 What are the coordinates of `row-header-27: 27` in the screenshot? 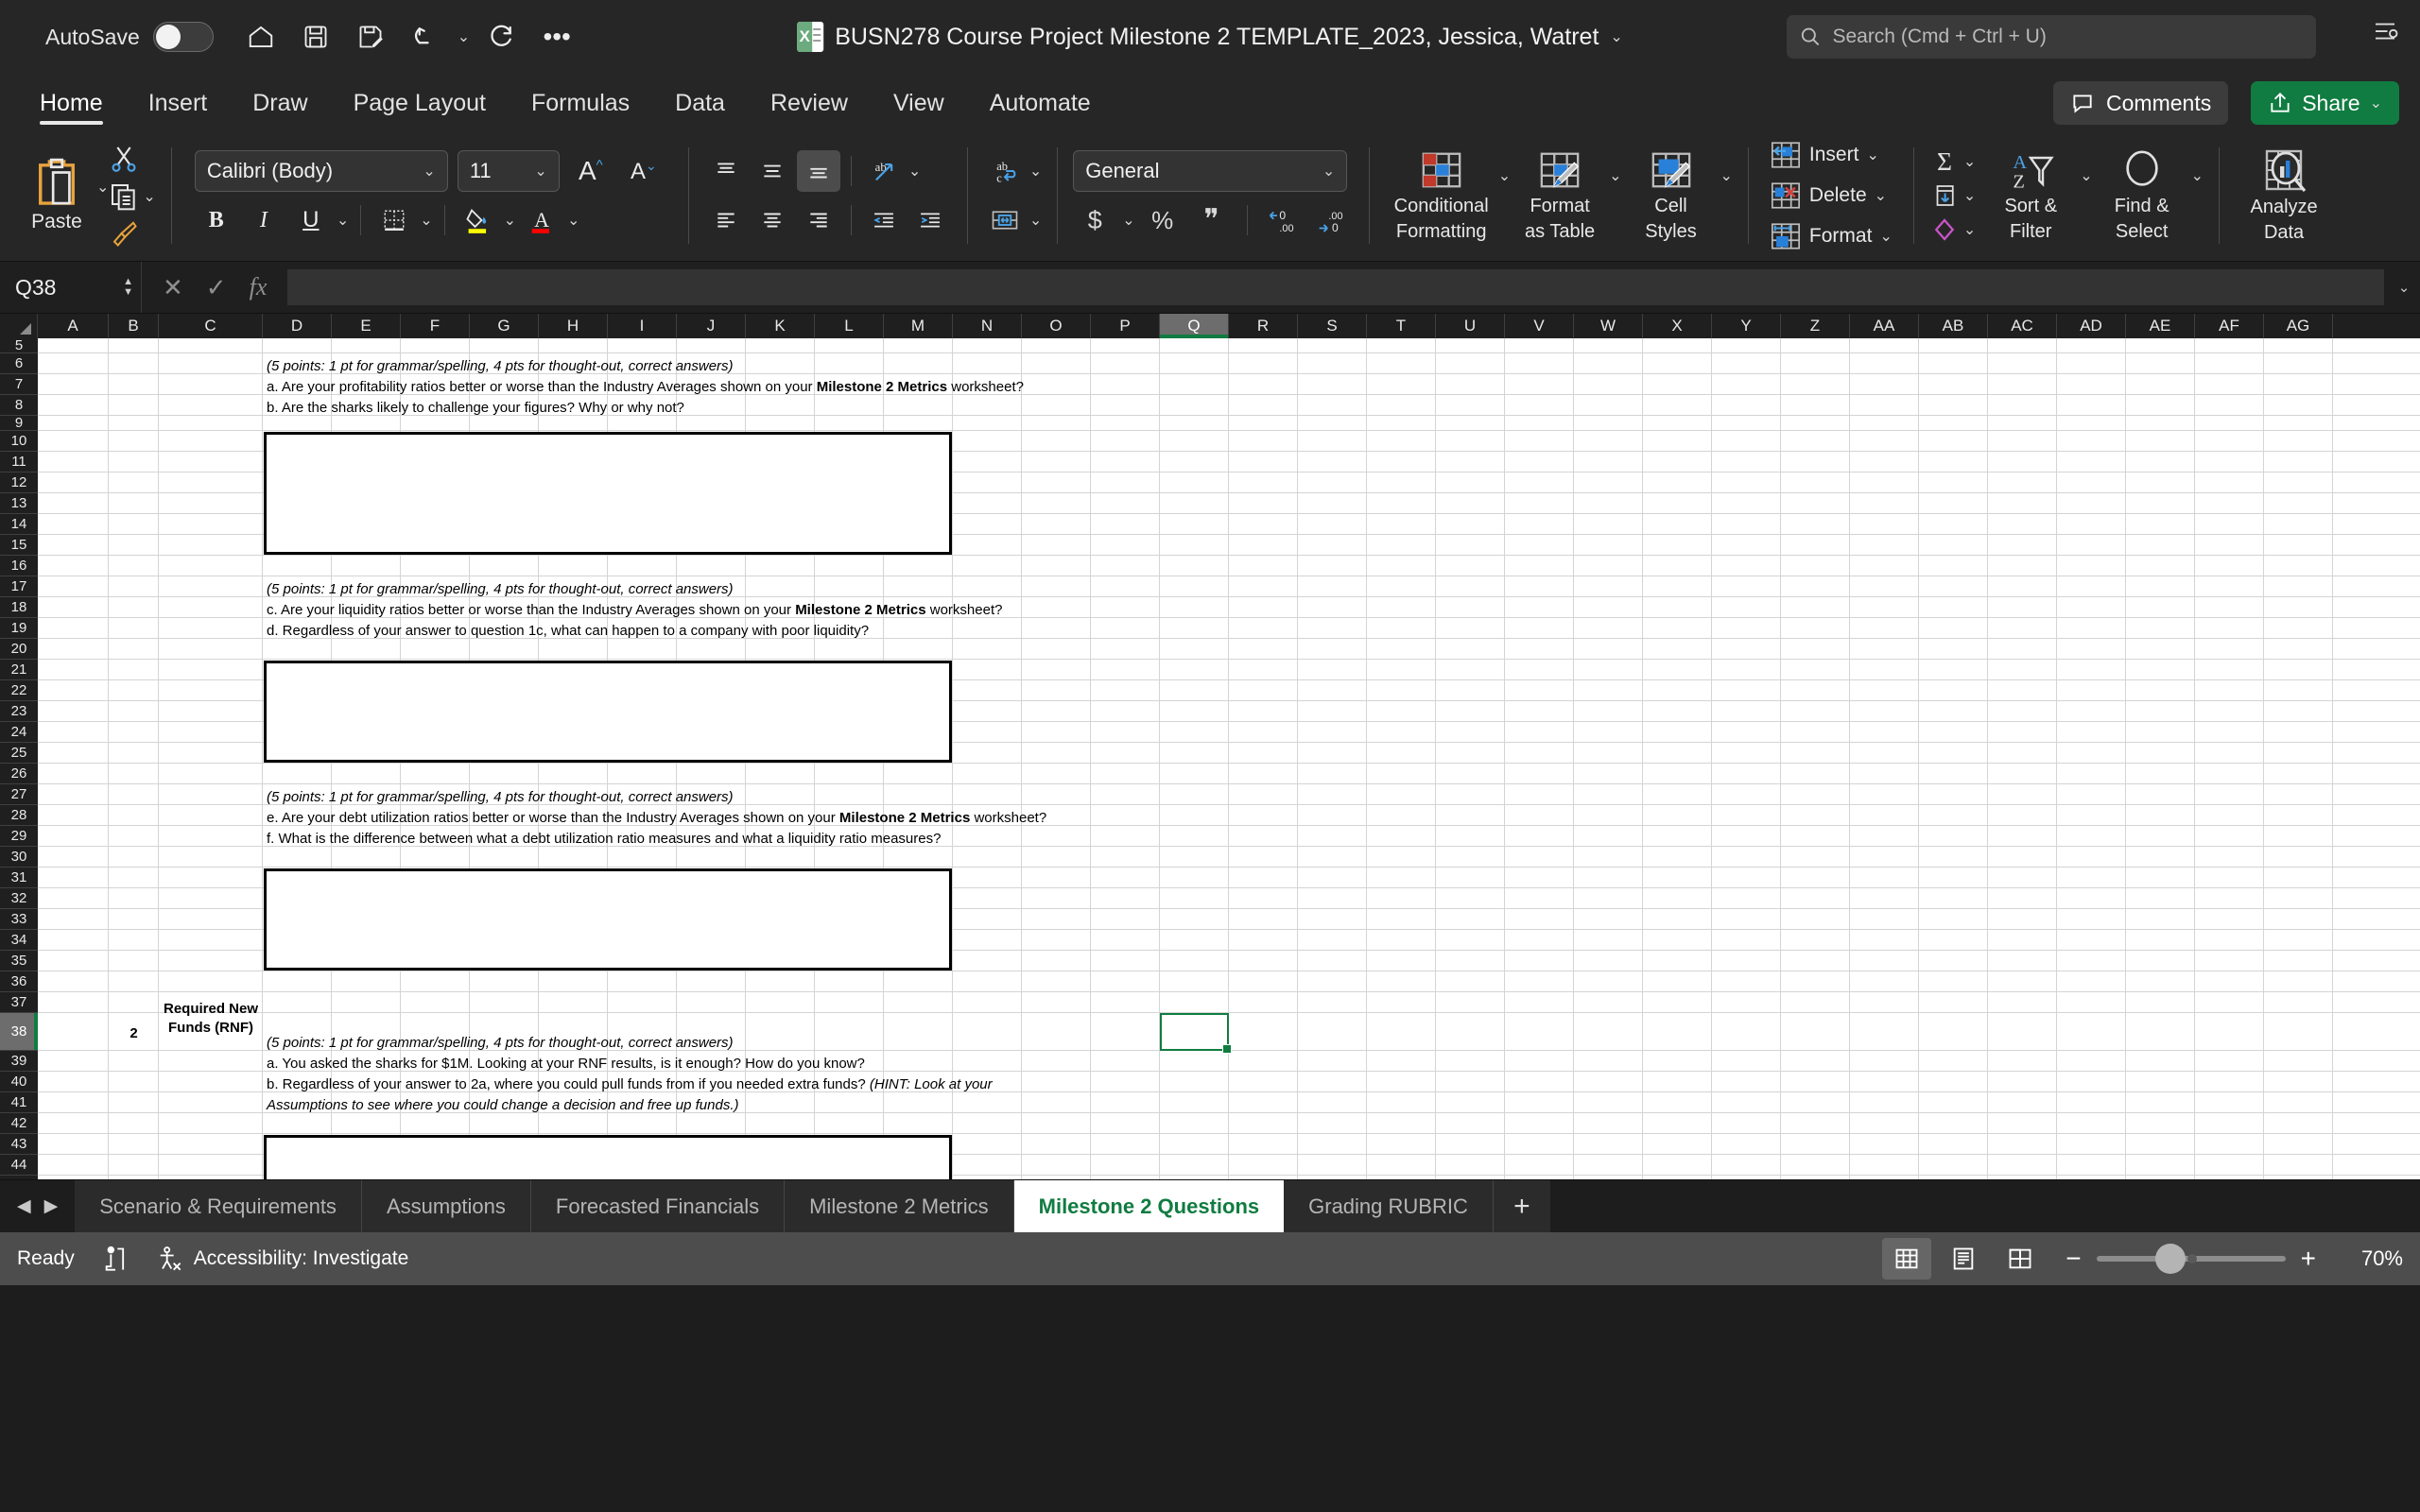 It's located at (19, 794).